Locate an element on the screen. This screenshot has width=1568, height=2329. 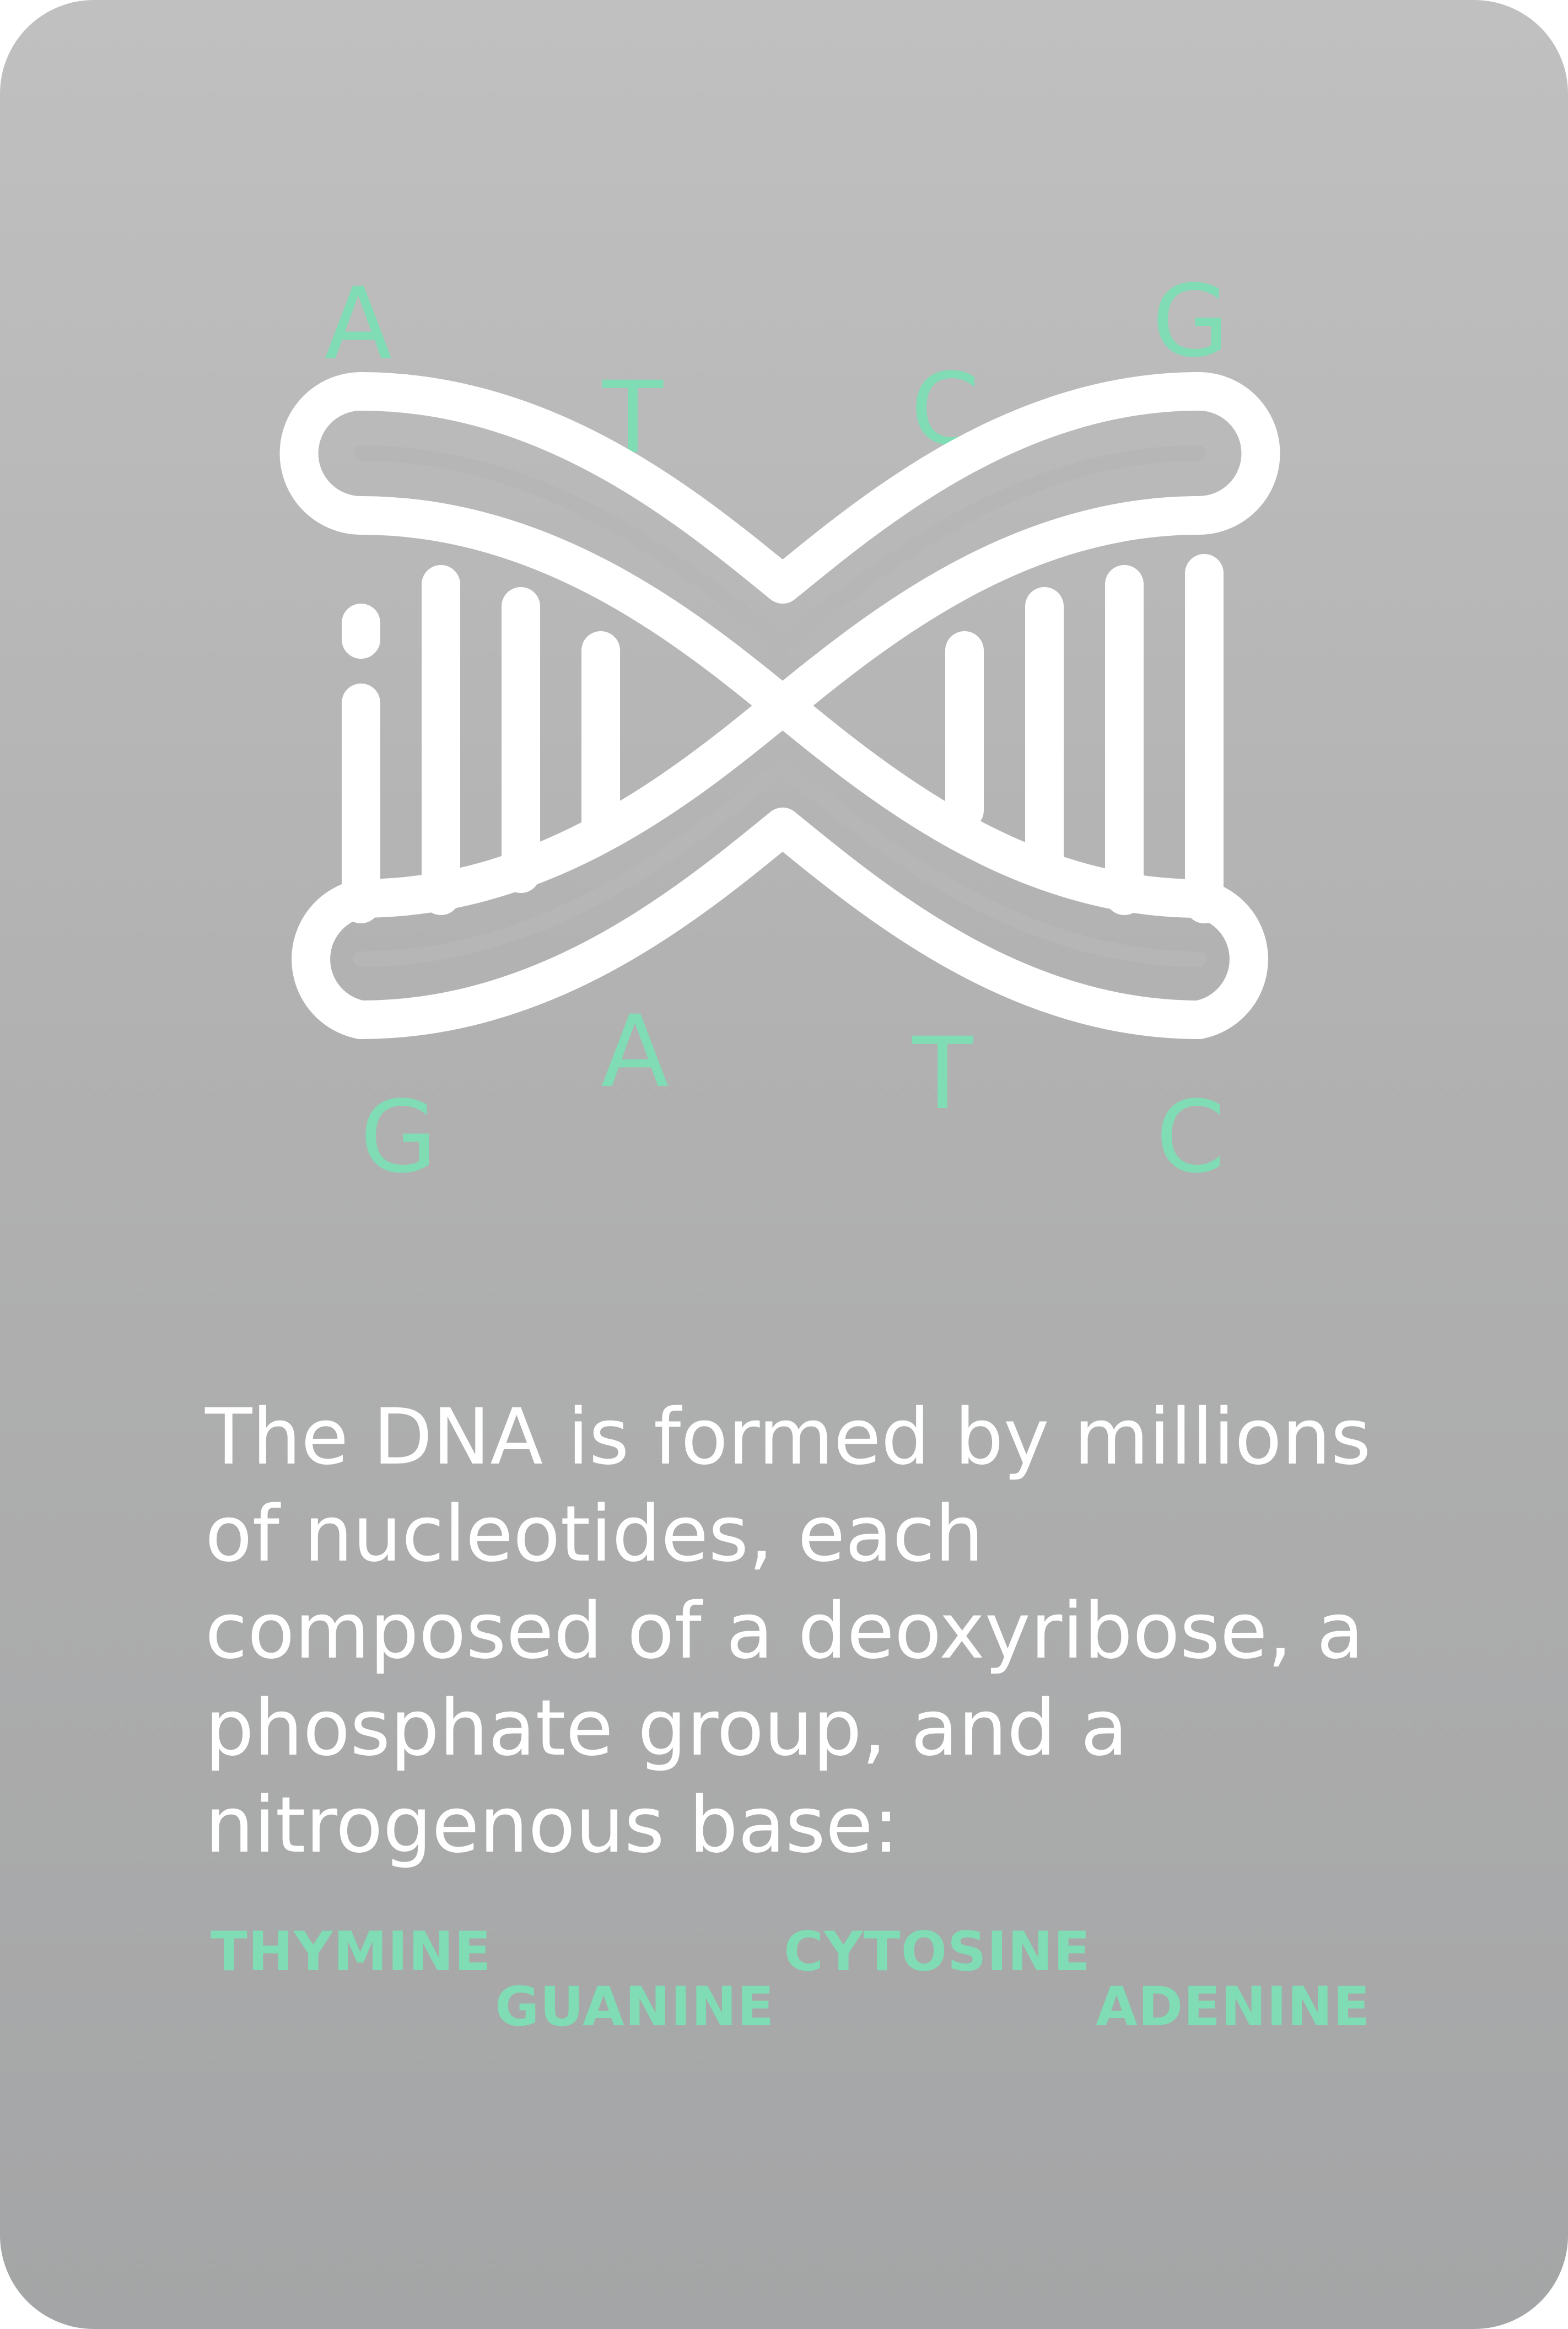
base-letter-top-g: G is located at coordinates (1190, 322).